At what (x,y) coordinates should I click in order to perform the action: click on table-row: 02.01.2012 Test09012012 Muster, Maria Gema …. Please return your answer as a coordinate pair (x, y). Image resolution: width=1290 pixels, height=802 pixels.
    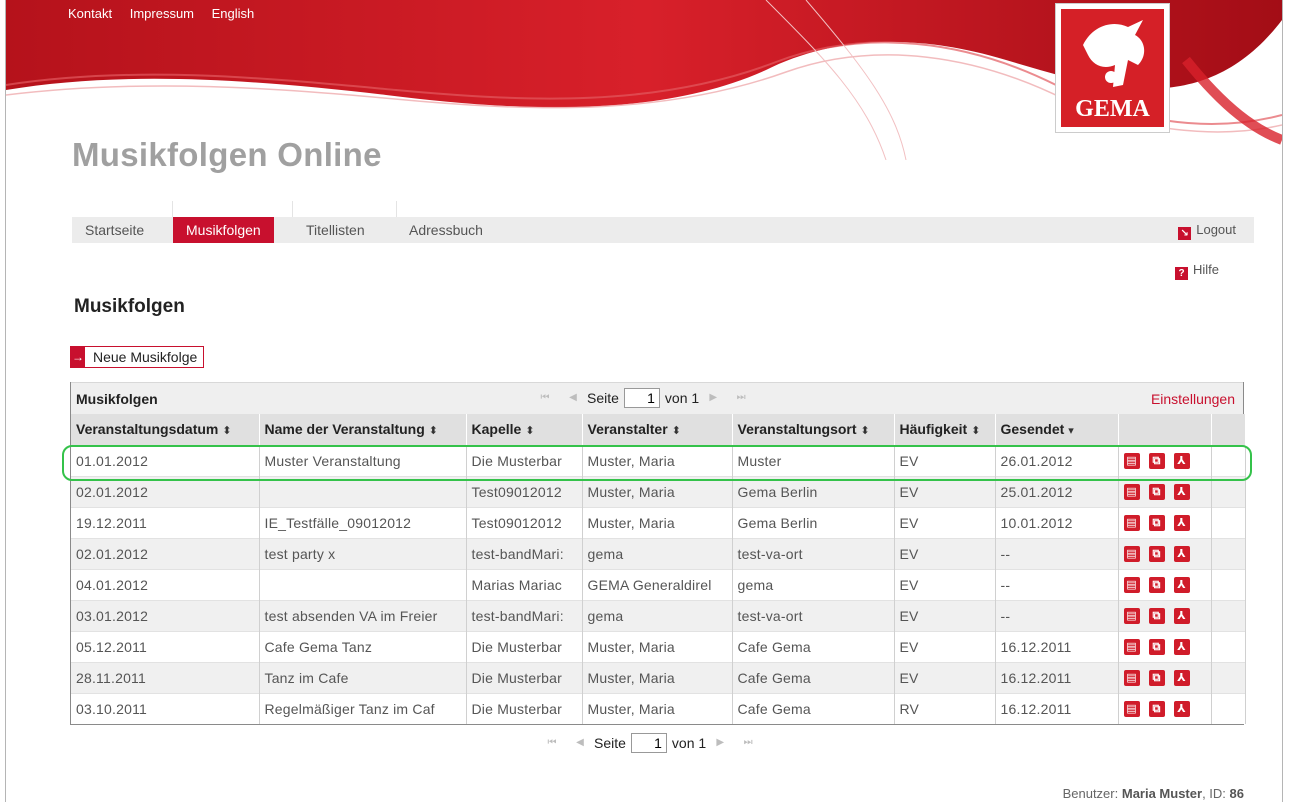
    Looking at the image, I should click on (658, 491).